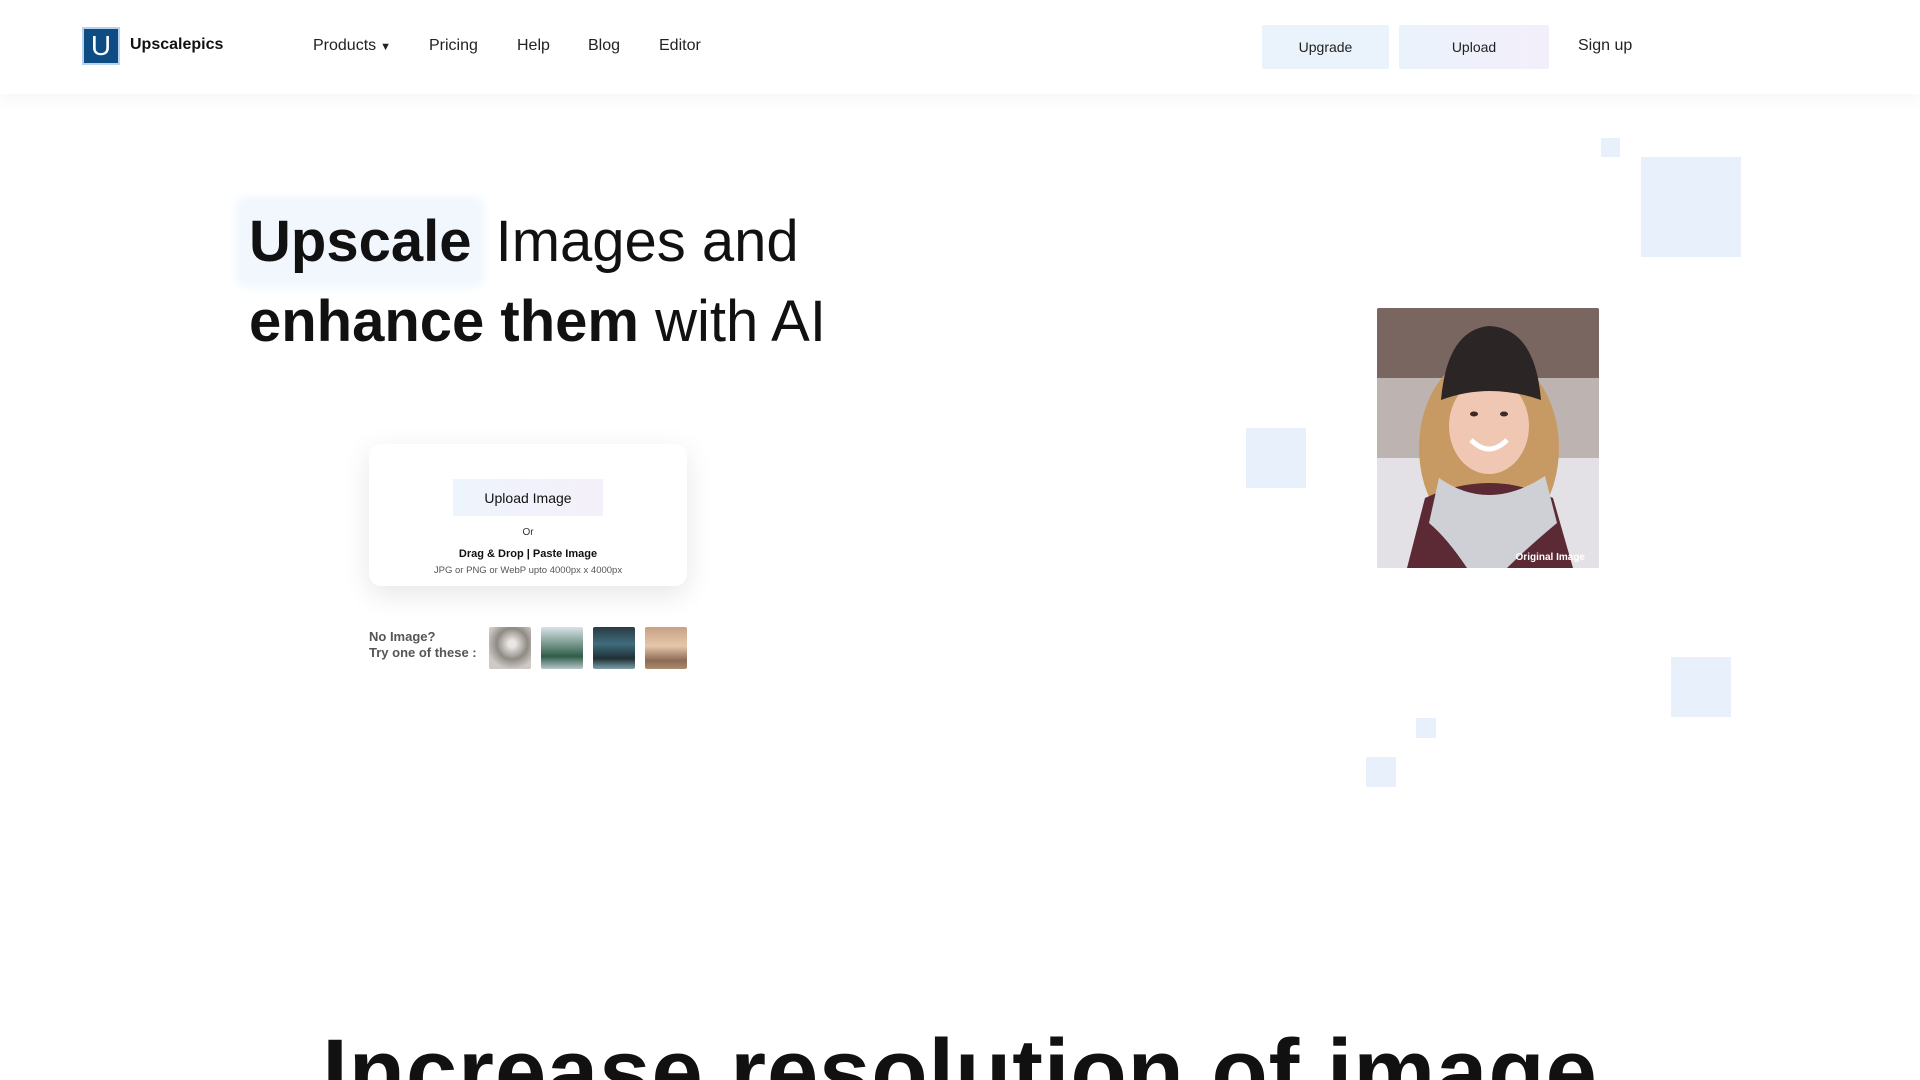 Image resolution: width=1920 pixels, height=1080 pixels. What do you see at coordinates (510, 648) in the screenshot?
I see `sample-image-tree` at bounding box center [510, 648].